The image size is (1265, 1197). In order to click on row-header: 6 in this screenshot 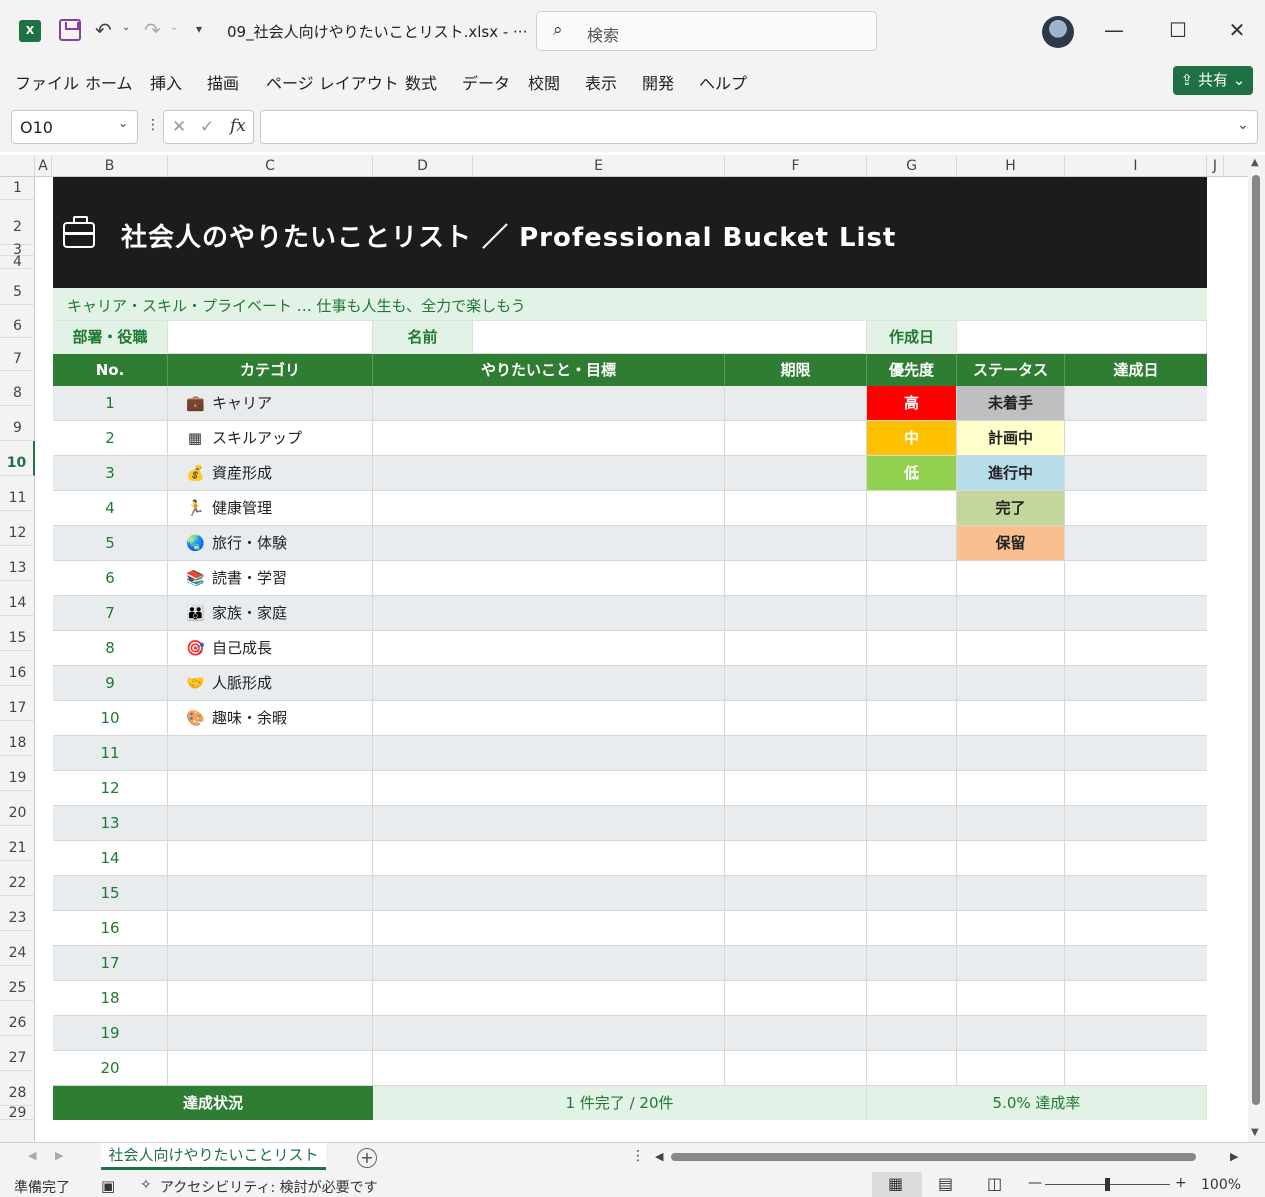, I will do `click(17, 321)`.